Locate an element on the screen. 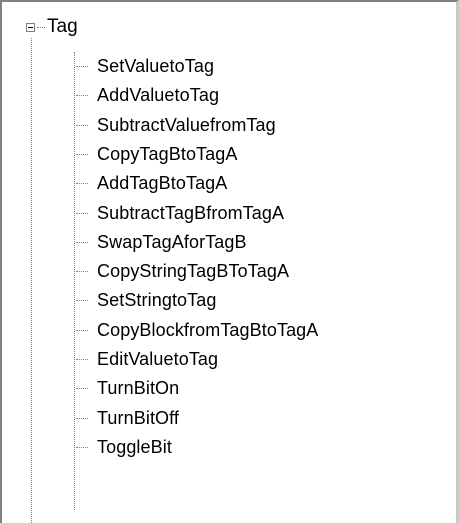 This screenshot has height=523, width=459. tree-node-tag: Tag is located at coordinates (62, 27).